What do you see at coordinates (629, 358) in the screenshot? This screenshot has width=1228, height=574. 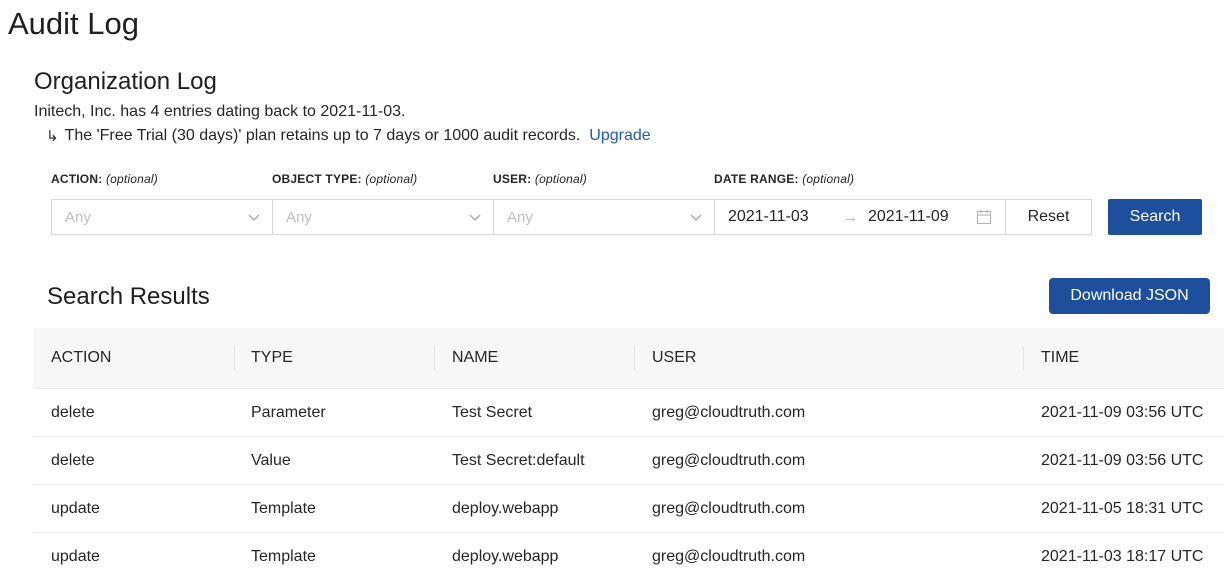 I see `table-header: ACTION TYPE NAME USER TIME` at bounding box center [629, 358].